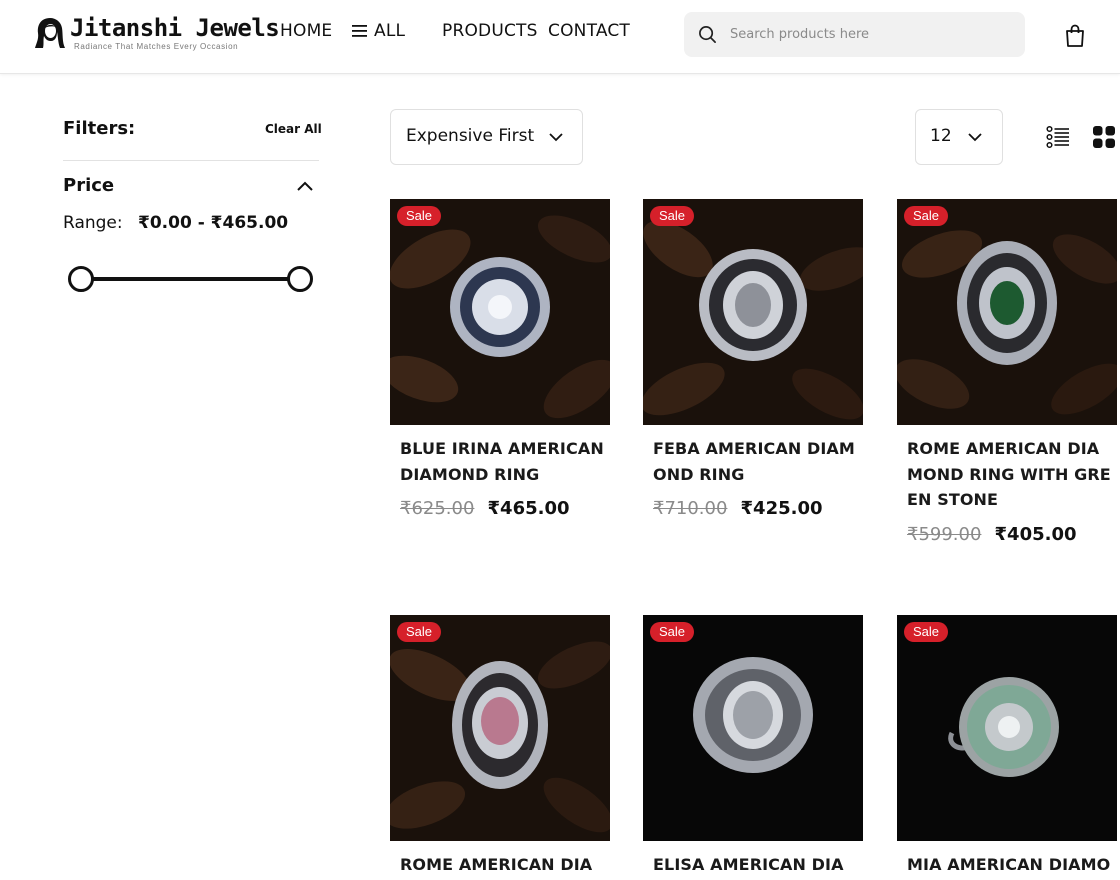 This screenshot has width=1120, height=880. What do you see at coordinates (528, 508) in the screenshot?
I see `sale-price: ₹465.00` at bounding box center [528, 508].